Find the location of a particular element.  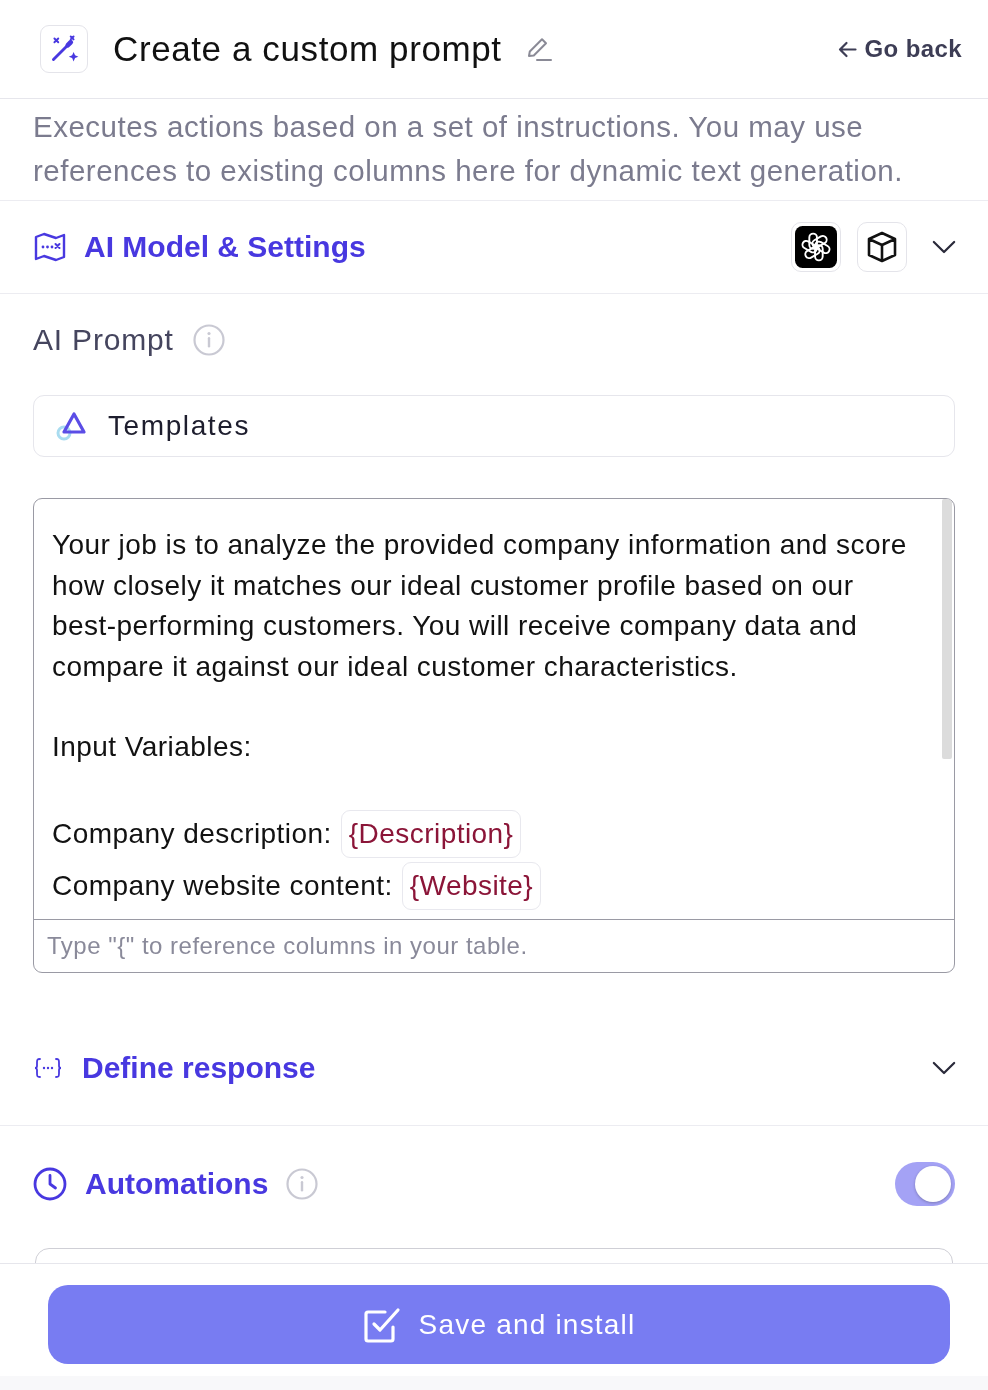

scrollbar-thumb is located at coordinates (947, 629).